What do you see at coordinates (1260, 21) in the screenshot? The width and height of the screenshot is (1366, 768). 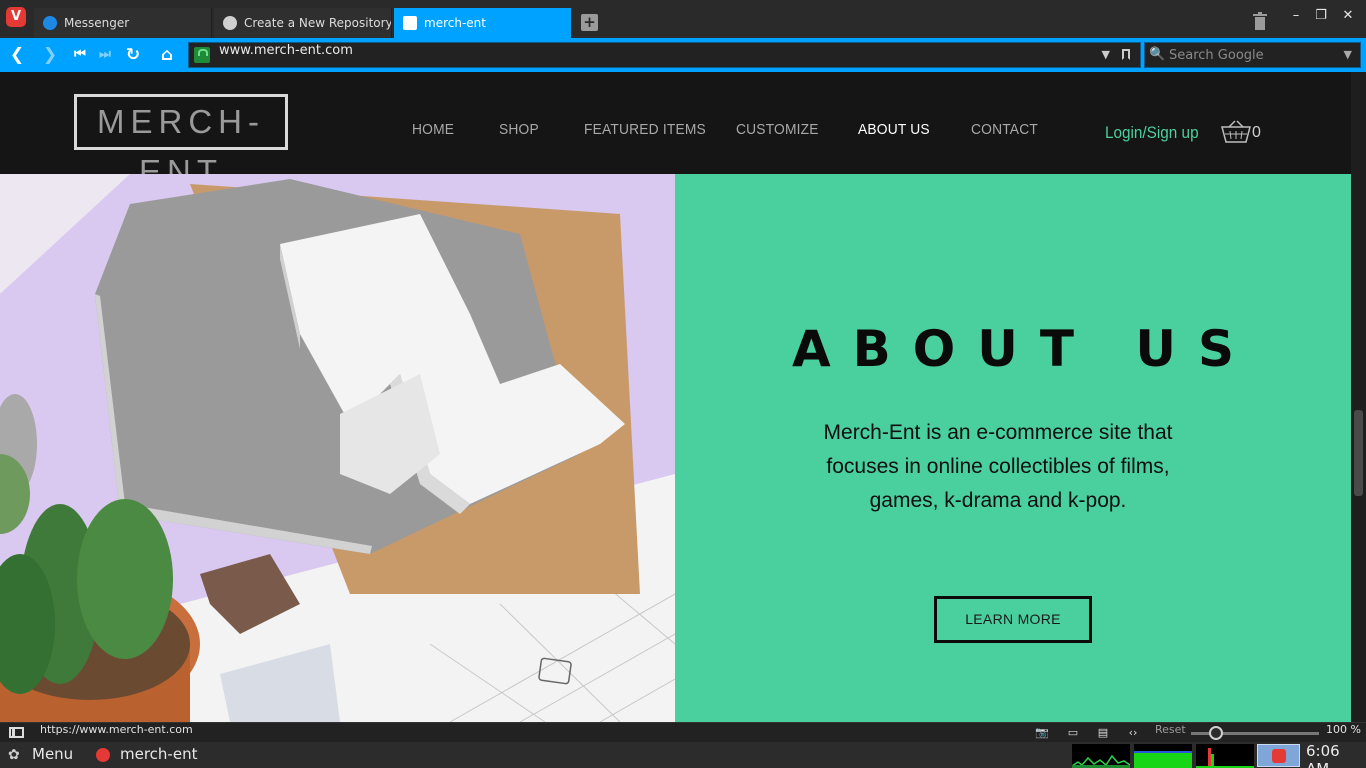 I see `trash-icon` at bounding box center [1260, 21].